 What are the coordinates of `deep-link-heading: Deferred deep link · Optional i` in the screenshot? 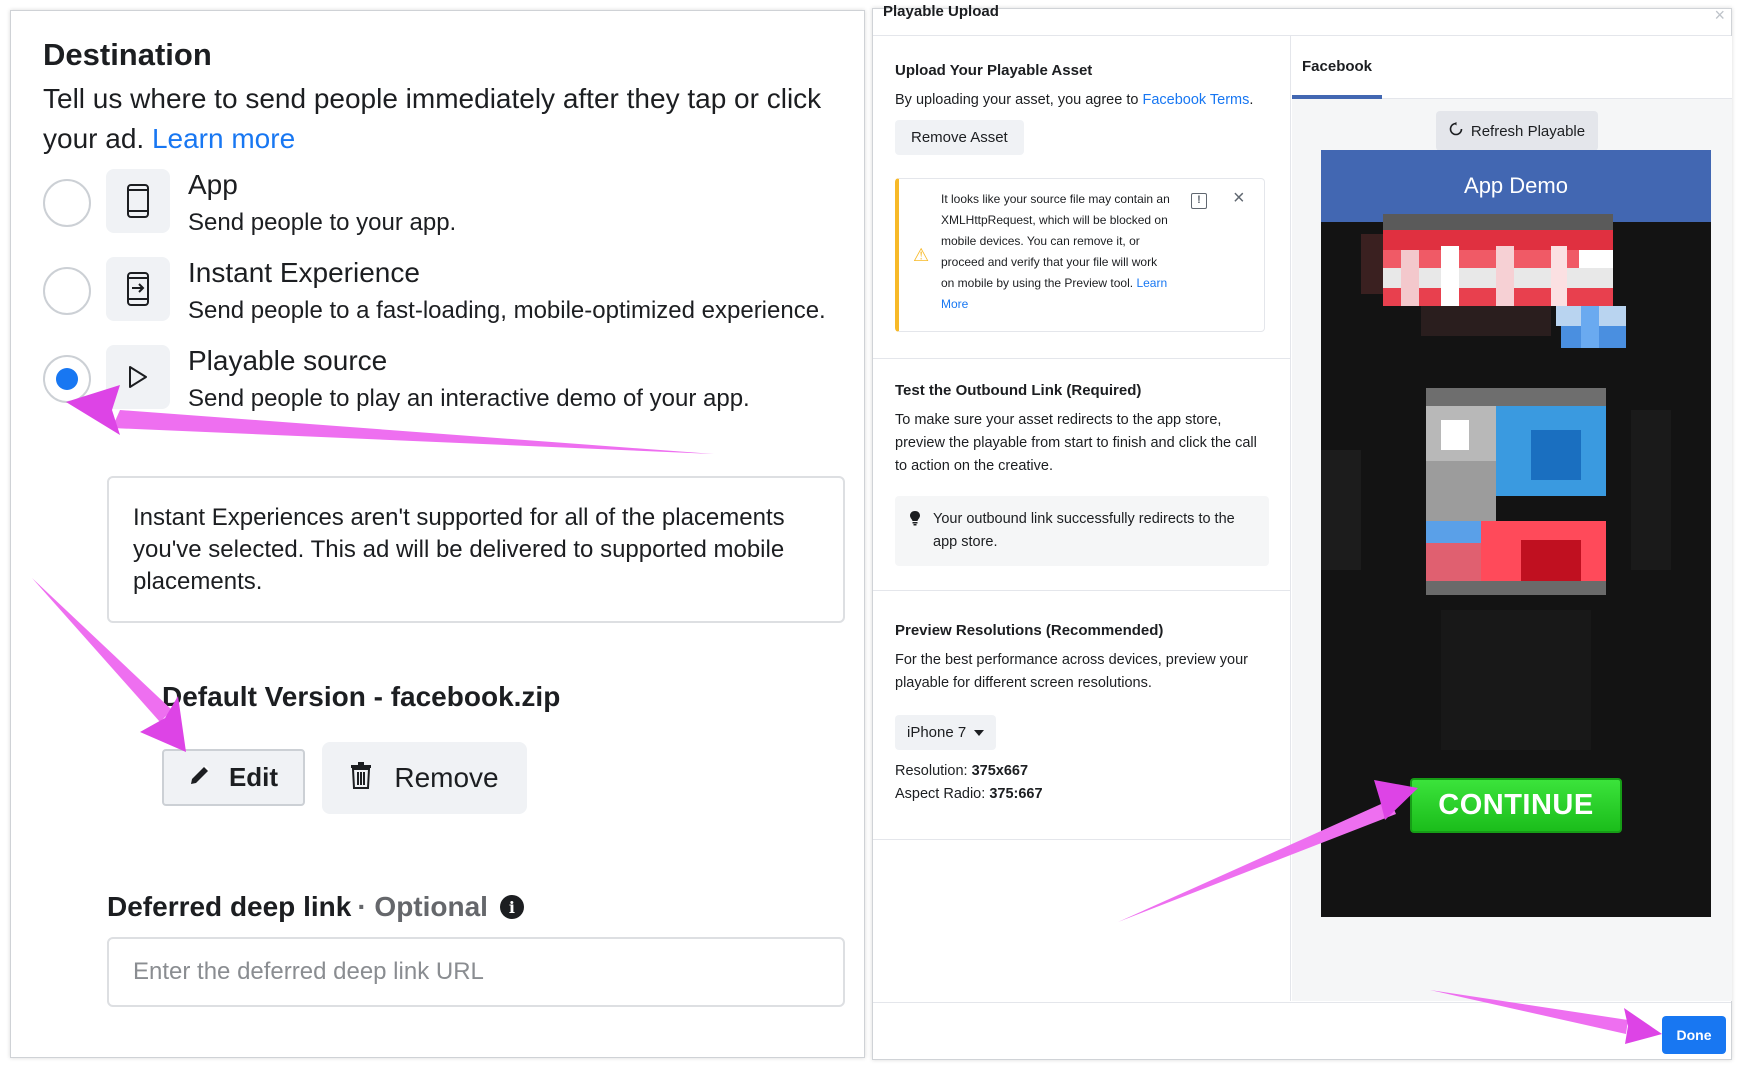 It's located at (315, 907).